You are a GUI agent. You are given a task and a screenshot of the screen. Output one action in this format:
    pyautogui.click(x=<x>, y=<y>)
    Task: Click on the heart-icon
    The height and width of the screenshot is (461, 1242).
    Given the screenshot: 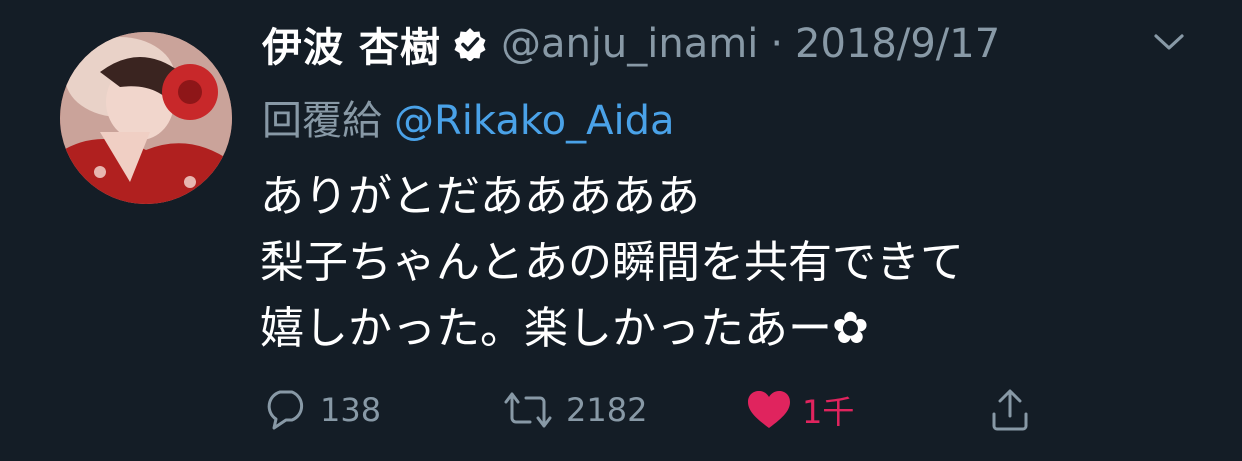 What is the action you would take?
    pyautogui.click(x=769, y=409)
    